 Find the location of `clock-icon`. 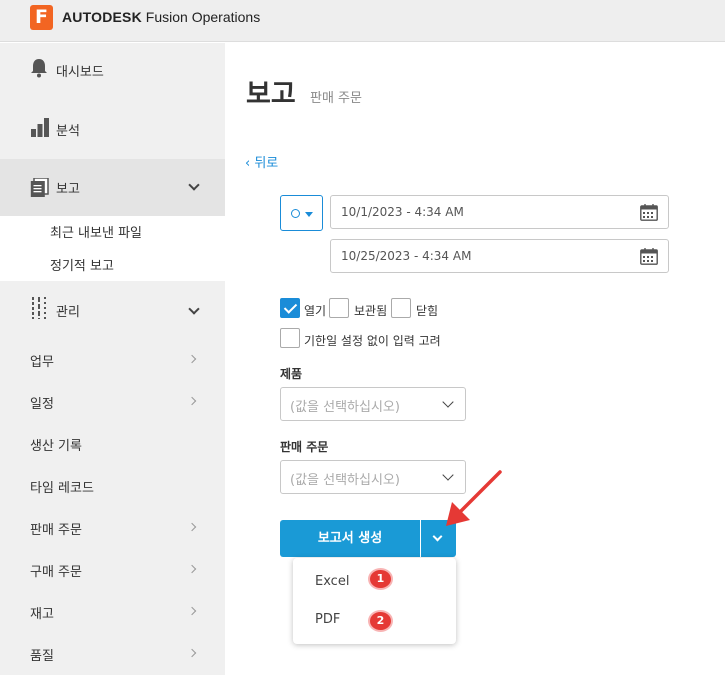

clock-icon is located at coordinates (295, 213).